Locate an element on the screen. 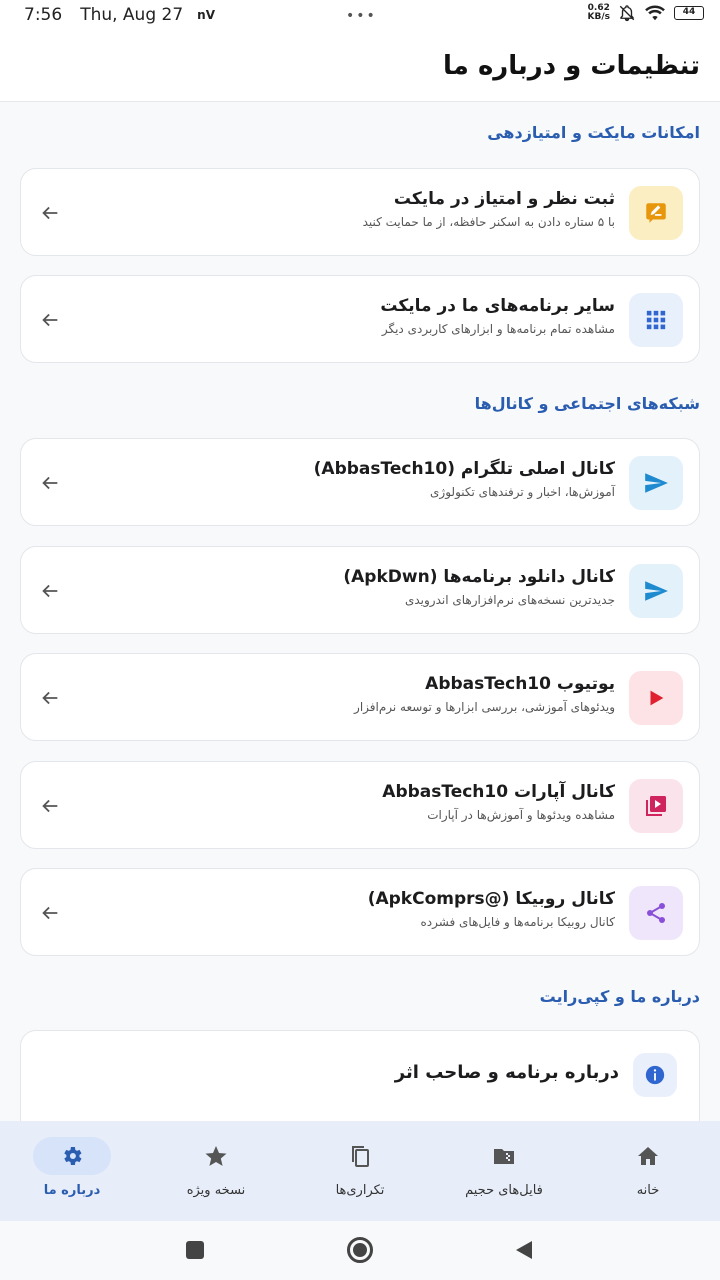  system-navigation-bar is located at coordinates (360, 1250).